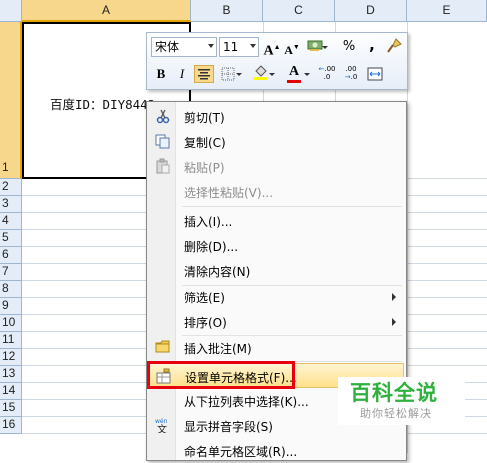 This screenshot has width=487, height=463. I want to click on merge-center-button, so click(375, 74).